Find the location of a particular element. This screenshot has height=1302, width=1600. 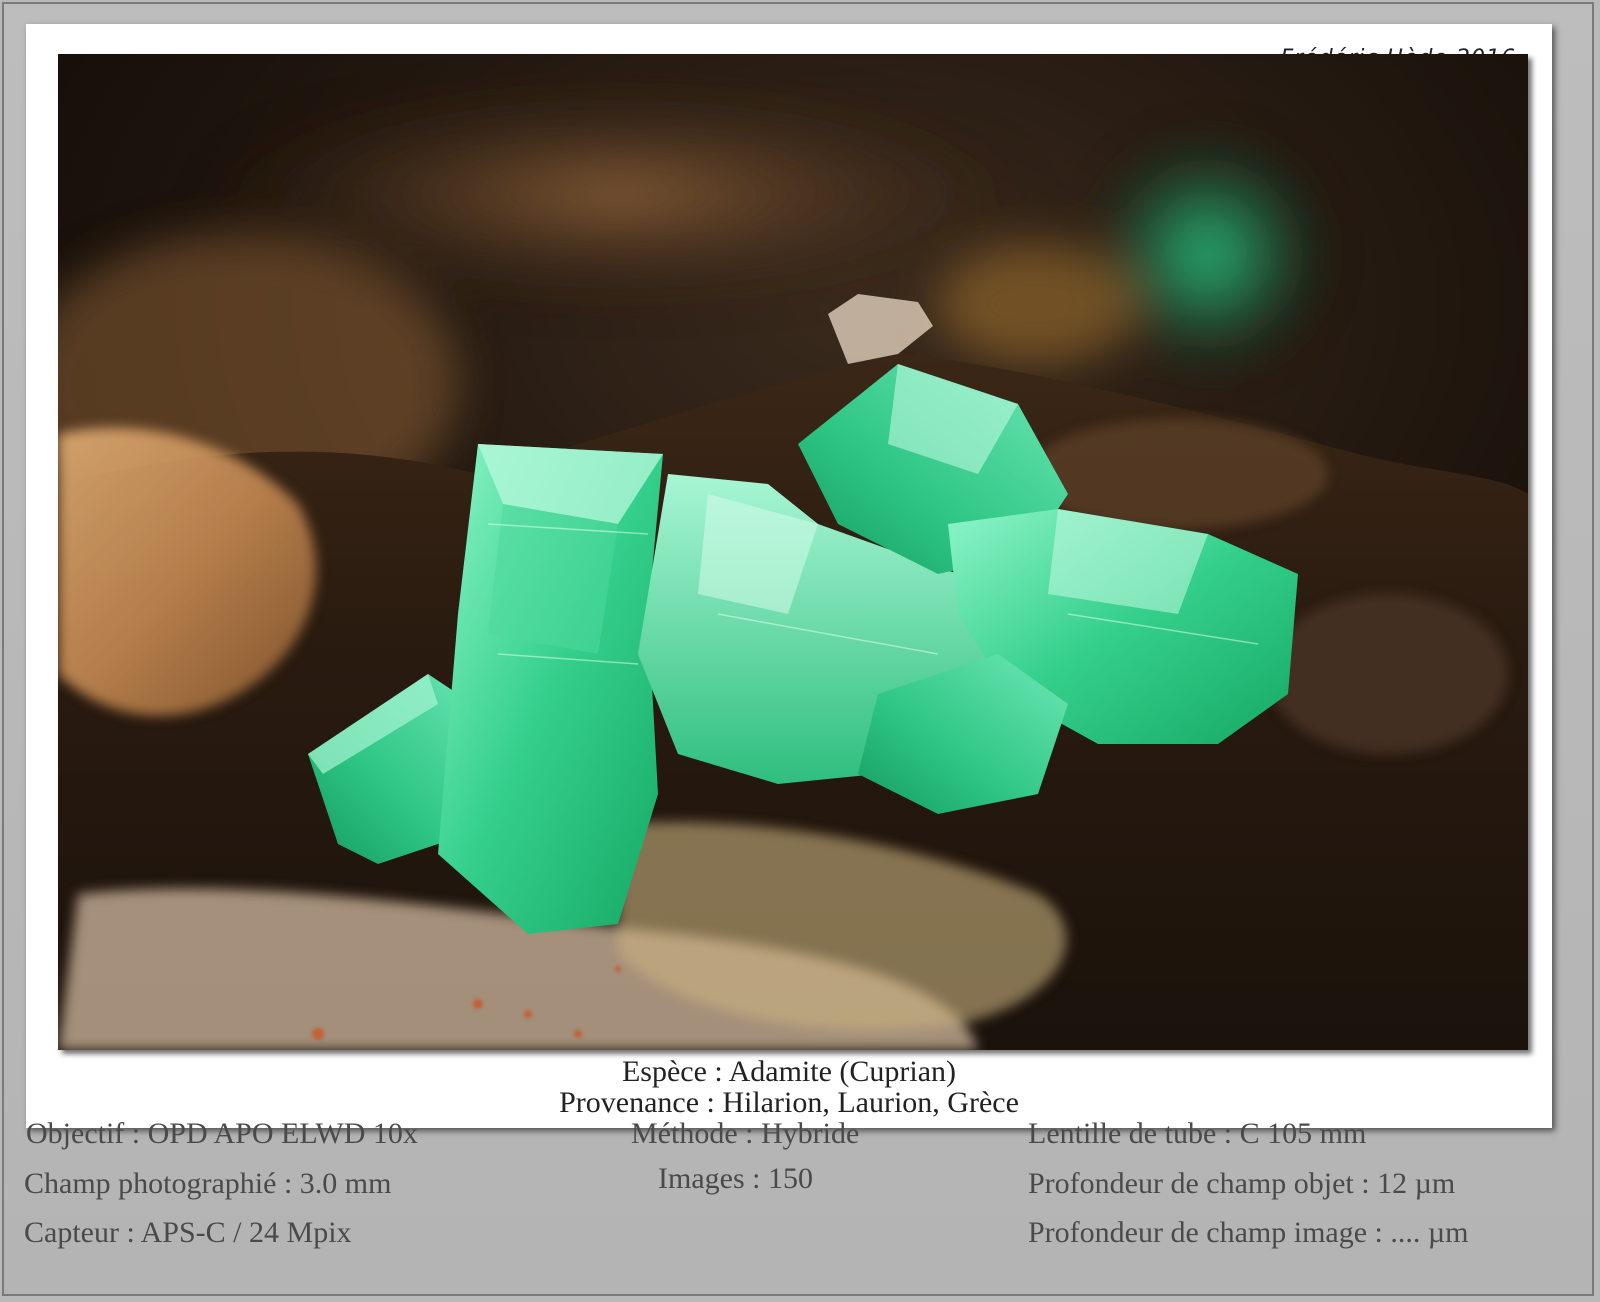

objective-spec: Objectif : OPD APO ELWD 10x is located at coordinates (222, 1133).